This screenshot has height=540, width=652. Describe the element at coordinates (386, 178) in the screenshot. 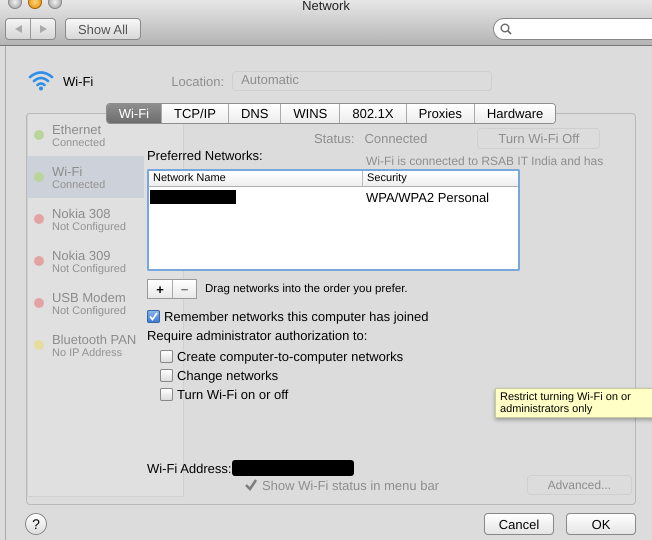

I see `column-header: Security` at that location.